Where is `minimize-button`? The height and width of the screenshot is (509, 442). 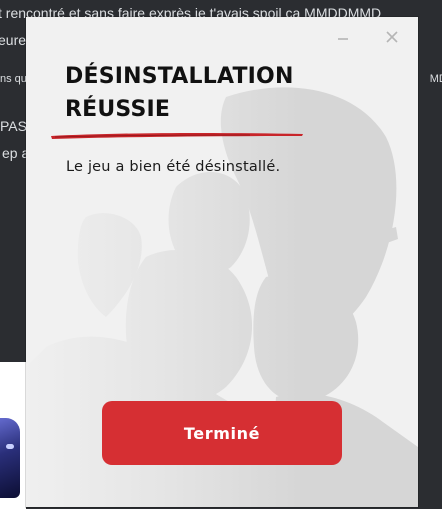
minimize-button is located at coordinates (343, 38).